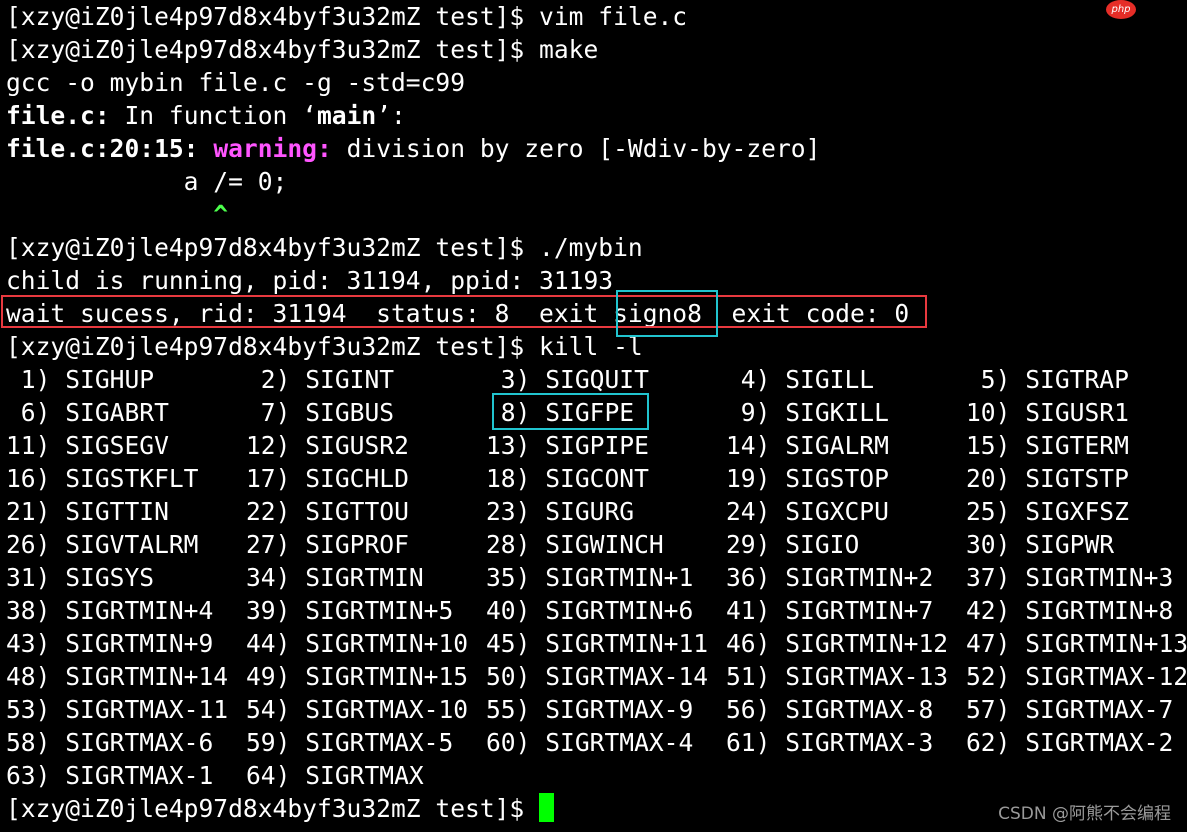 Image resolution: width=1187 pixels, height=832 pixels. Describe the element at coordinates (800, 379) in the screenshot. I see `signal-entry: 4) SIGILL` at that location.